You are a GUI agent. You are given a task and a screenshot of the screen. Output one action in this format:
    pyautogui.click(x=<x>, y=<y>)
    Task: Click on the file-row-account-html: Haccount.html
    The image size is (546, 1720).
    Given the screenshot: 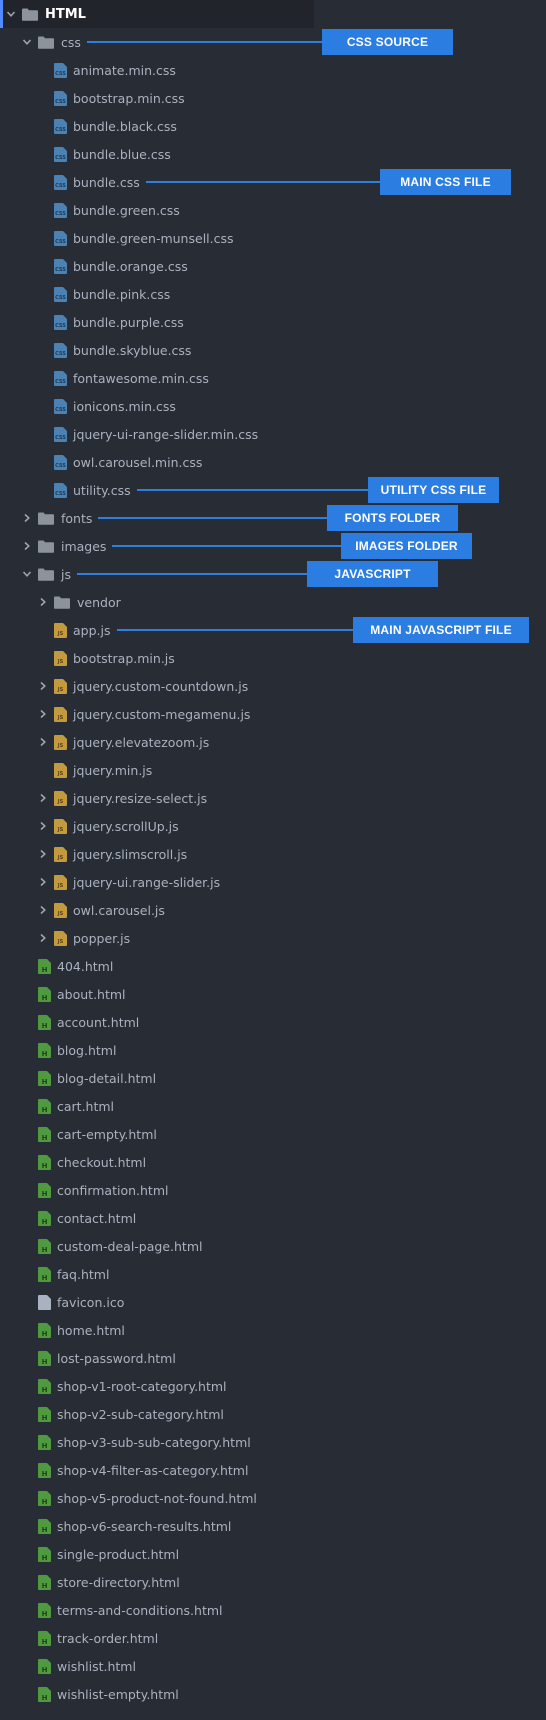 What is the action you would take?
    pyautogui.click(x=69, y=1022)
    